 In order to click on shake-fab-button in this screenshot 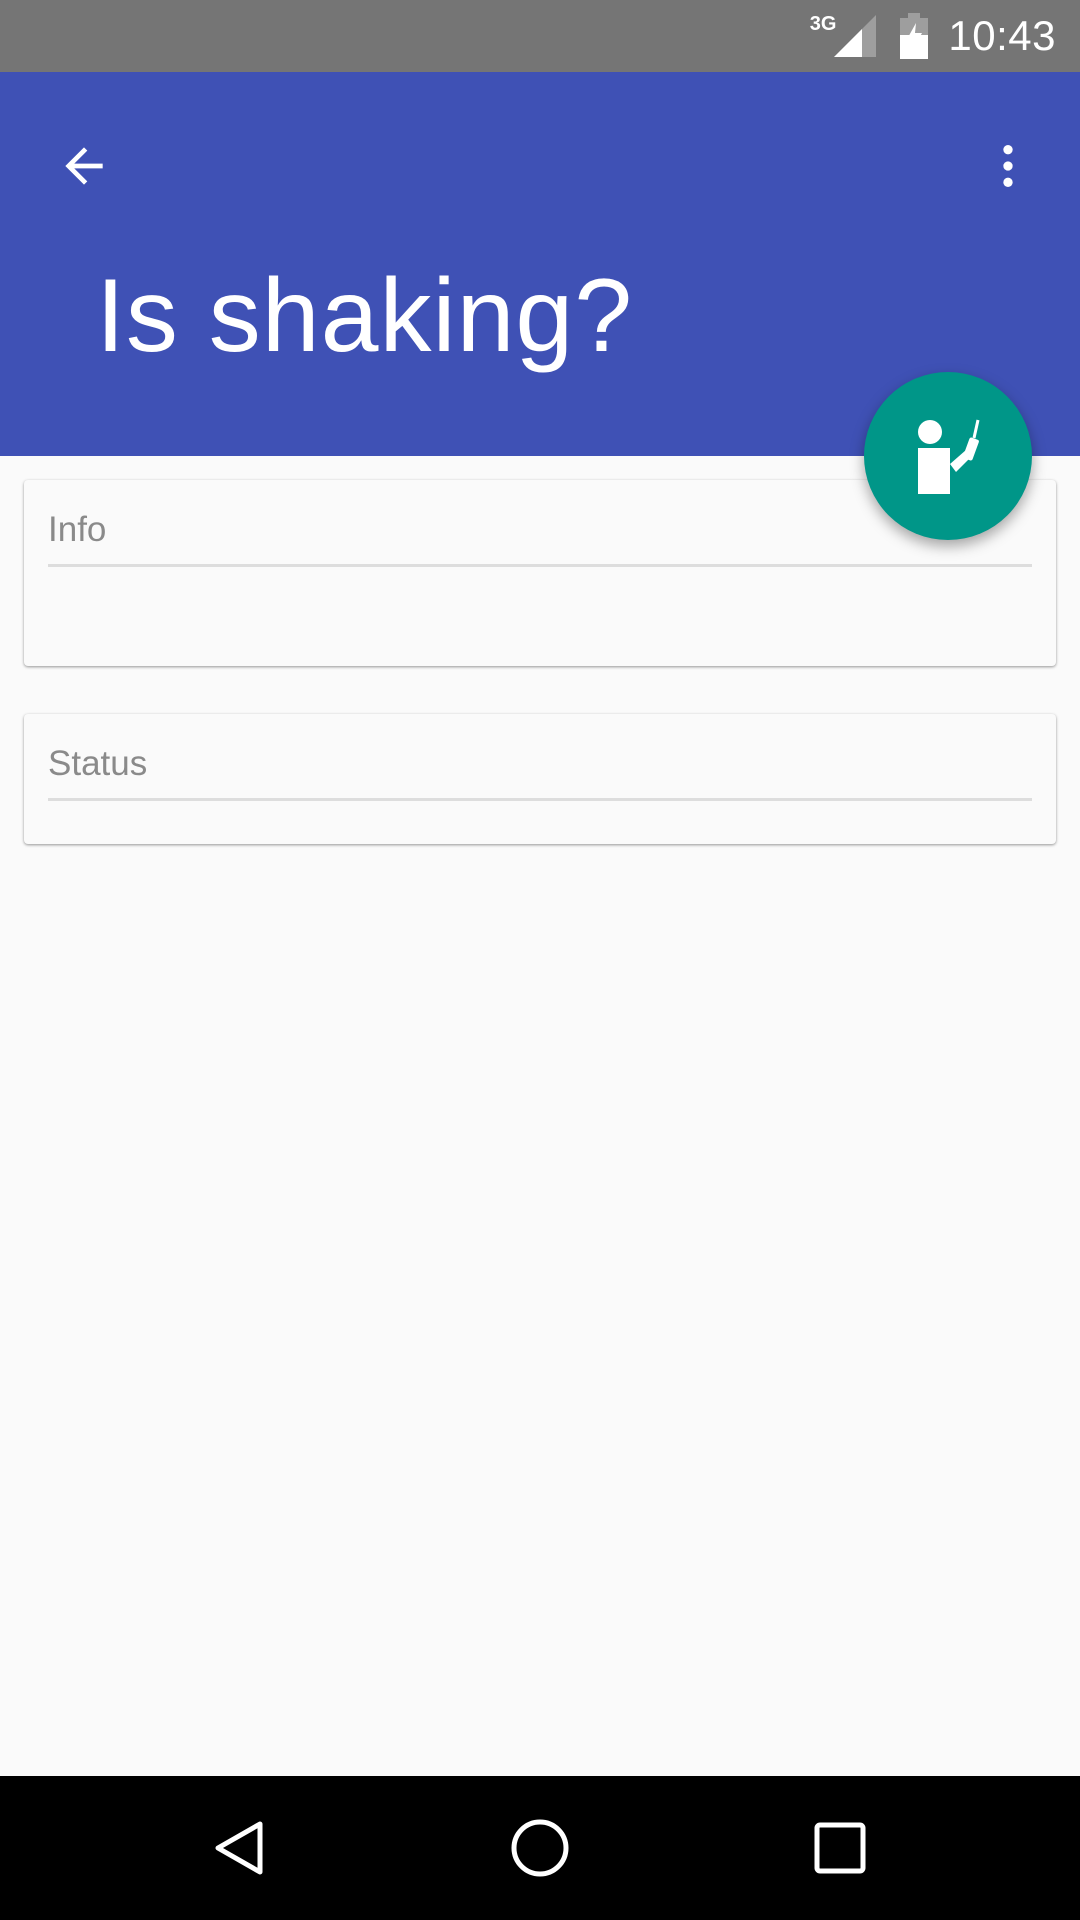, I will do `click(948, 456)`.